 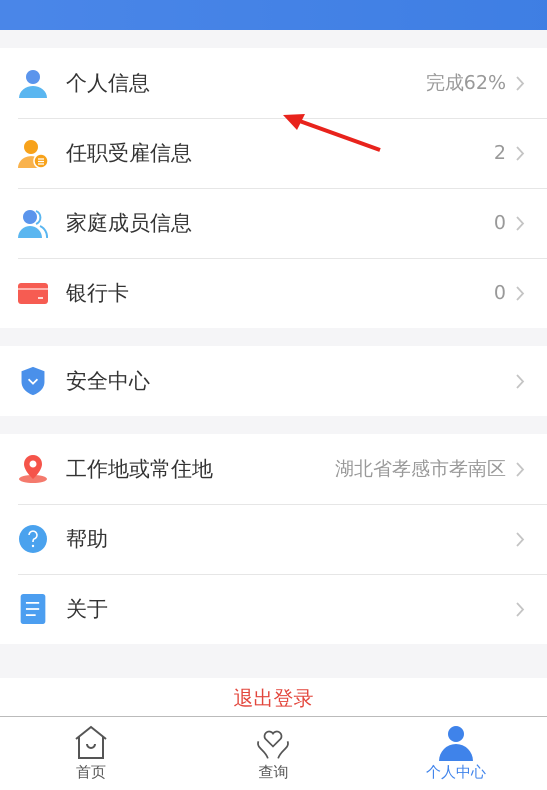 I want to click on menu-label: 帮助, so click(x=87, y=539).